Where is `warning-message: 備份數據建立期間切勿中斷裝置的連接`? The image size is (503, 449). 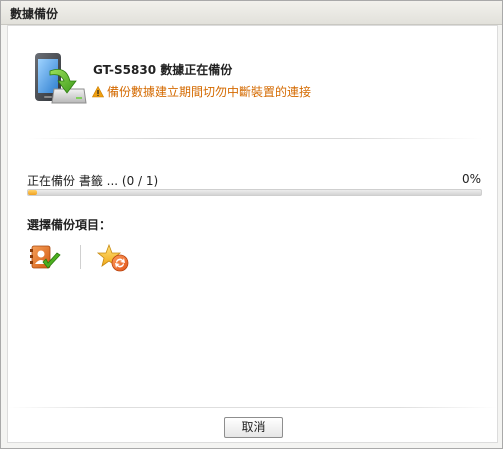
warning-message: 備份數據建立期間切勿中斷裝置的連接 is located at coordinates (201, 91).